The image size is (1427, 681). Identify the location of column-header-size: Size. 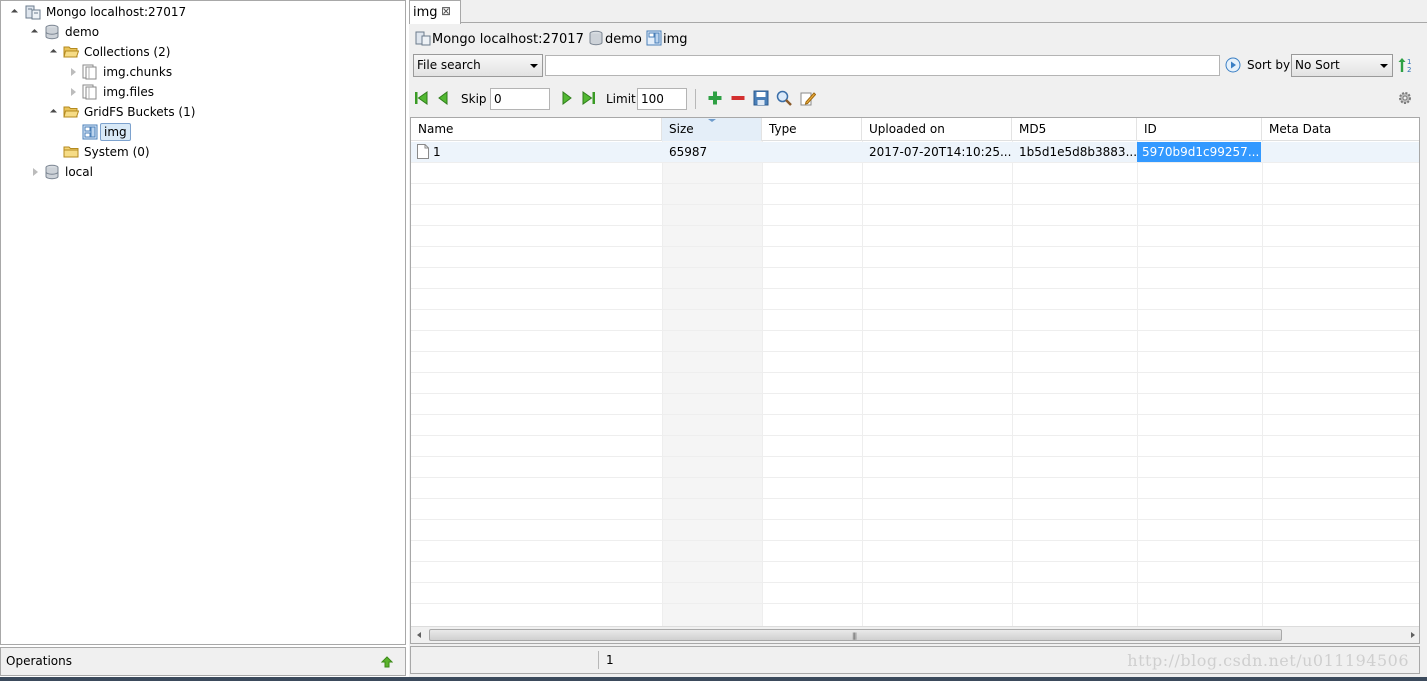
(712, 129).